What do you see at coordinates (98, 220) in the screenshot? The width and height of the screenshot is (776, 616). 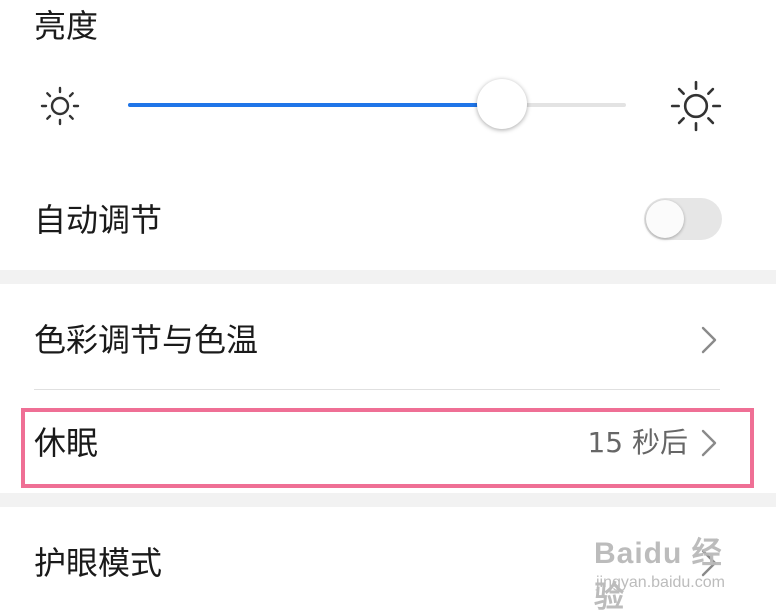 I see `auto-adjust-label: 自动调节` at bounding box center [98, 220].